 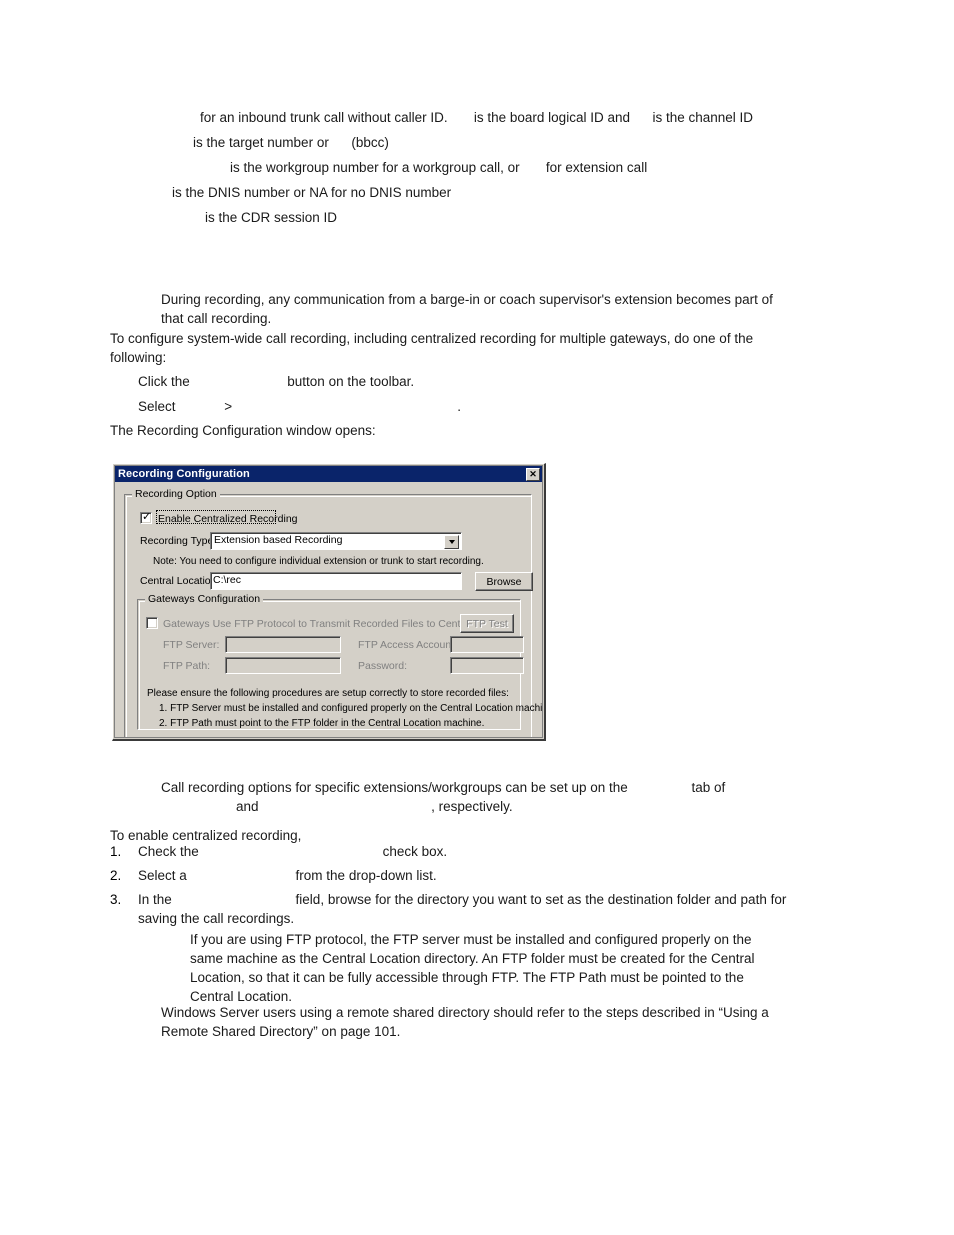 I want to click on ftp-path-input, so click(x=283, y=665).